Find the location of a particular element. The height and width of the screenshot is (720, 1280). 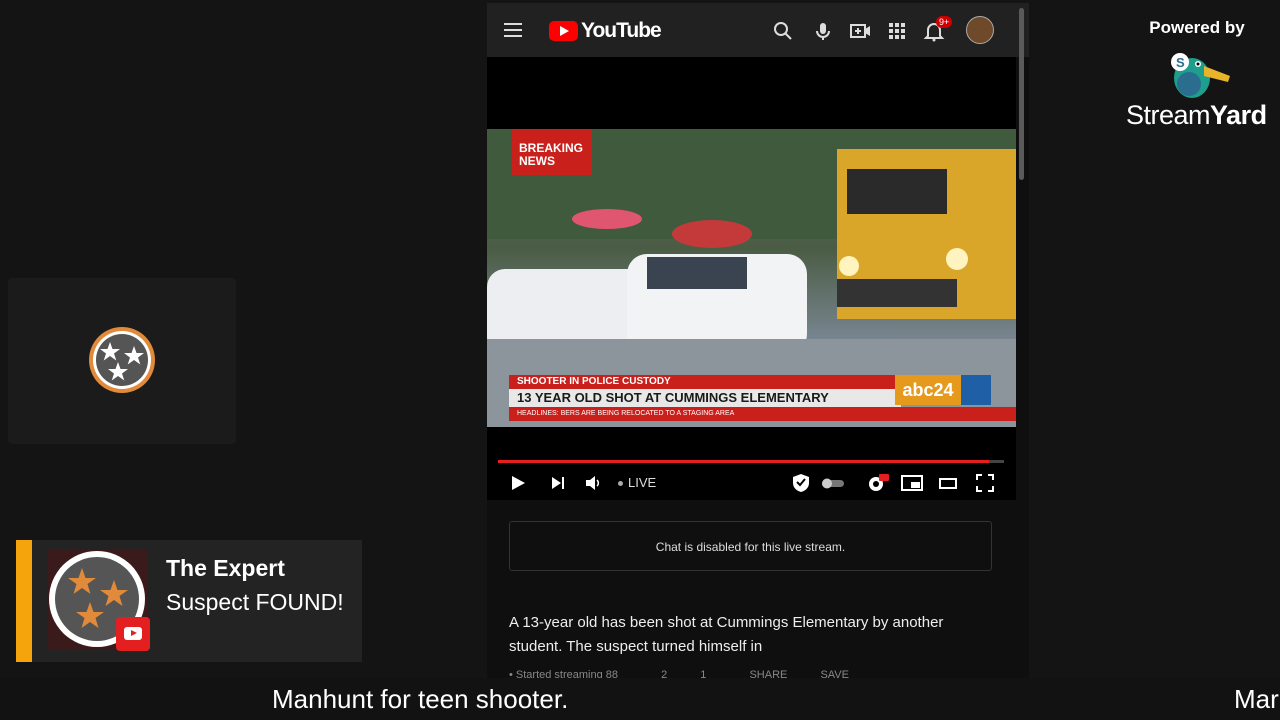

tristar-logo-icon is located at coordinates (122, 360).